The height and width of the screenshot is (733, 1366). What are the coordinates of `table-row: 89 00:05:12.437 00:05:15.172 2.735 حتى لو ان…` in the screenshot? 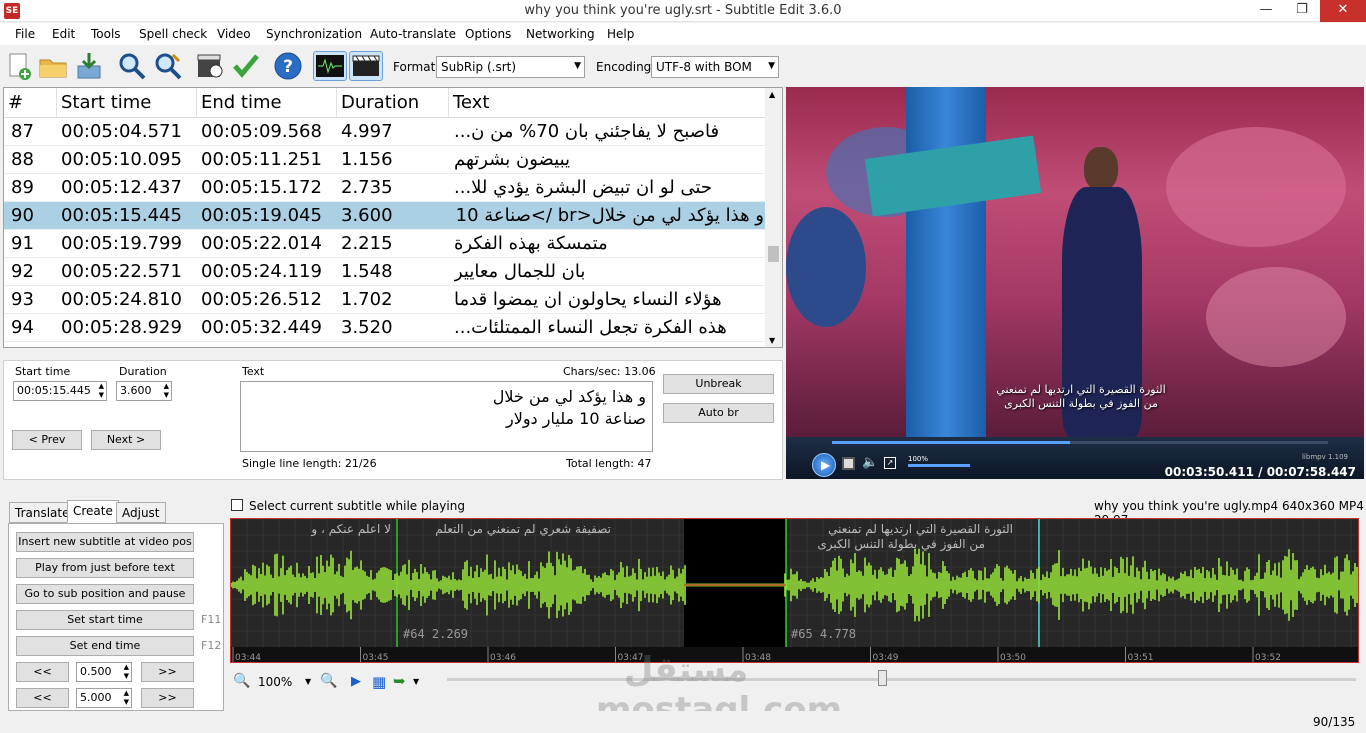 It's located at (385, 188).